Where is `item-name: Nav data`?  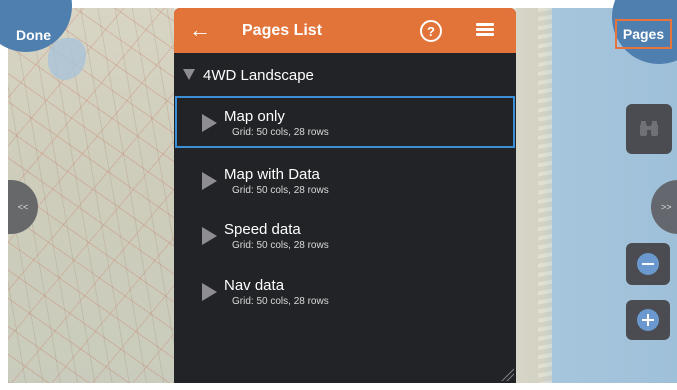 item-name: Nav data is located at coordinates (254, 285).